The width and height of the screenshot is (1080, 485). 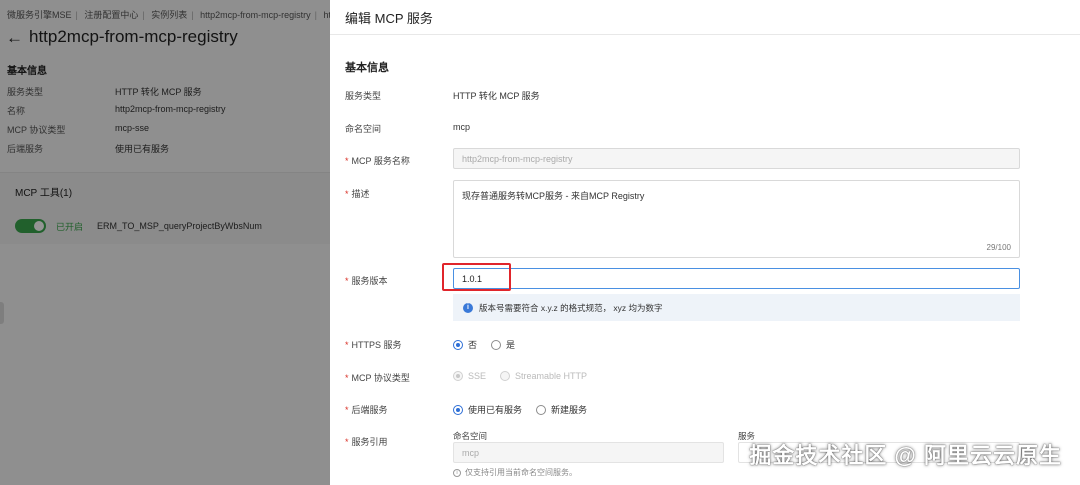 I want to click on protocol-radio-group: SSE Streamable HTTP, so click(x=520, y=376).